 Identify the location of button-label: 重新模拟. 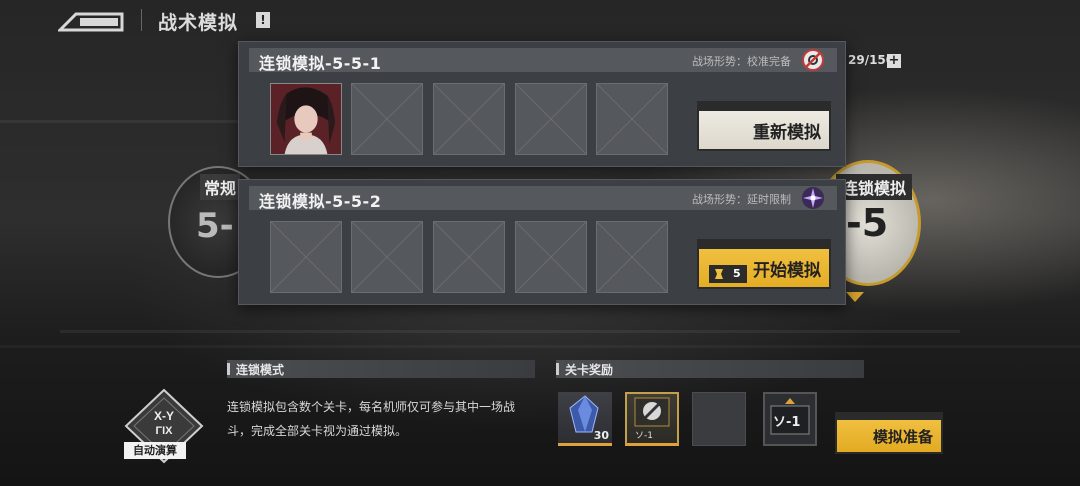
(787, 133).